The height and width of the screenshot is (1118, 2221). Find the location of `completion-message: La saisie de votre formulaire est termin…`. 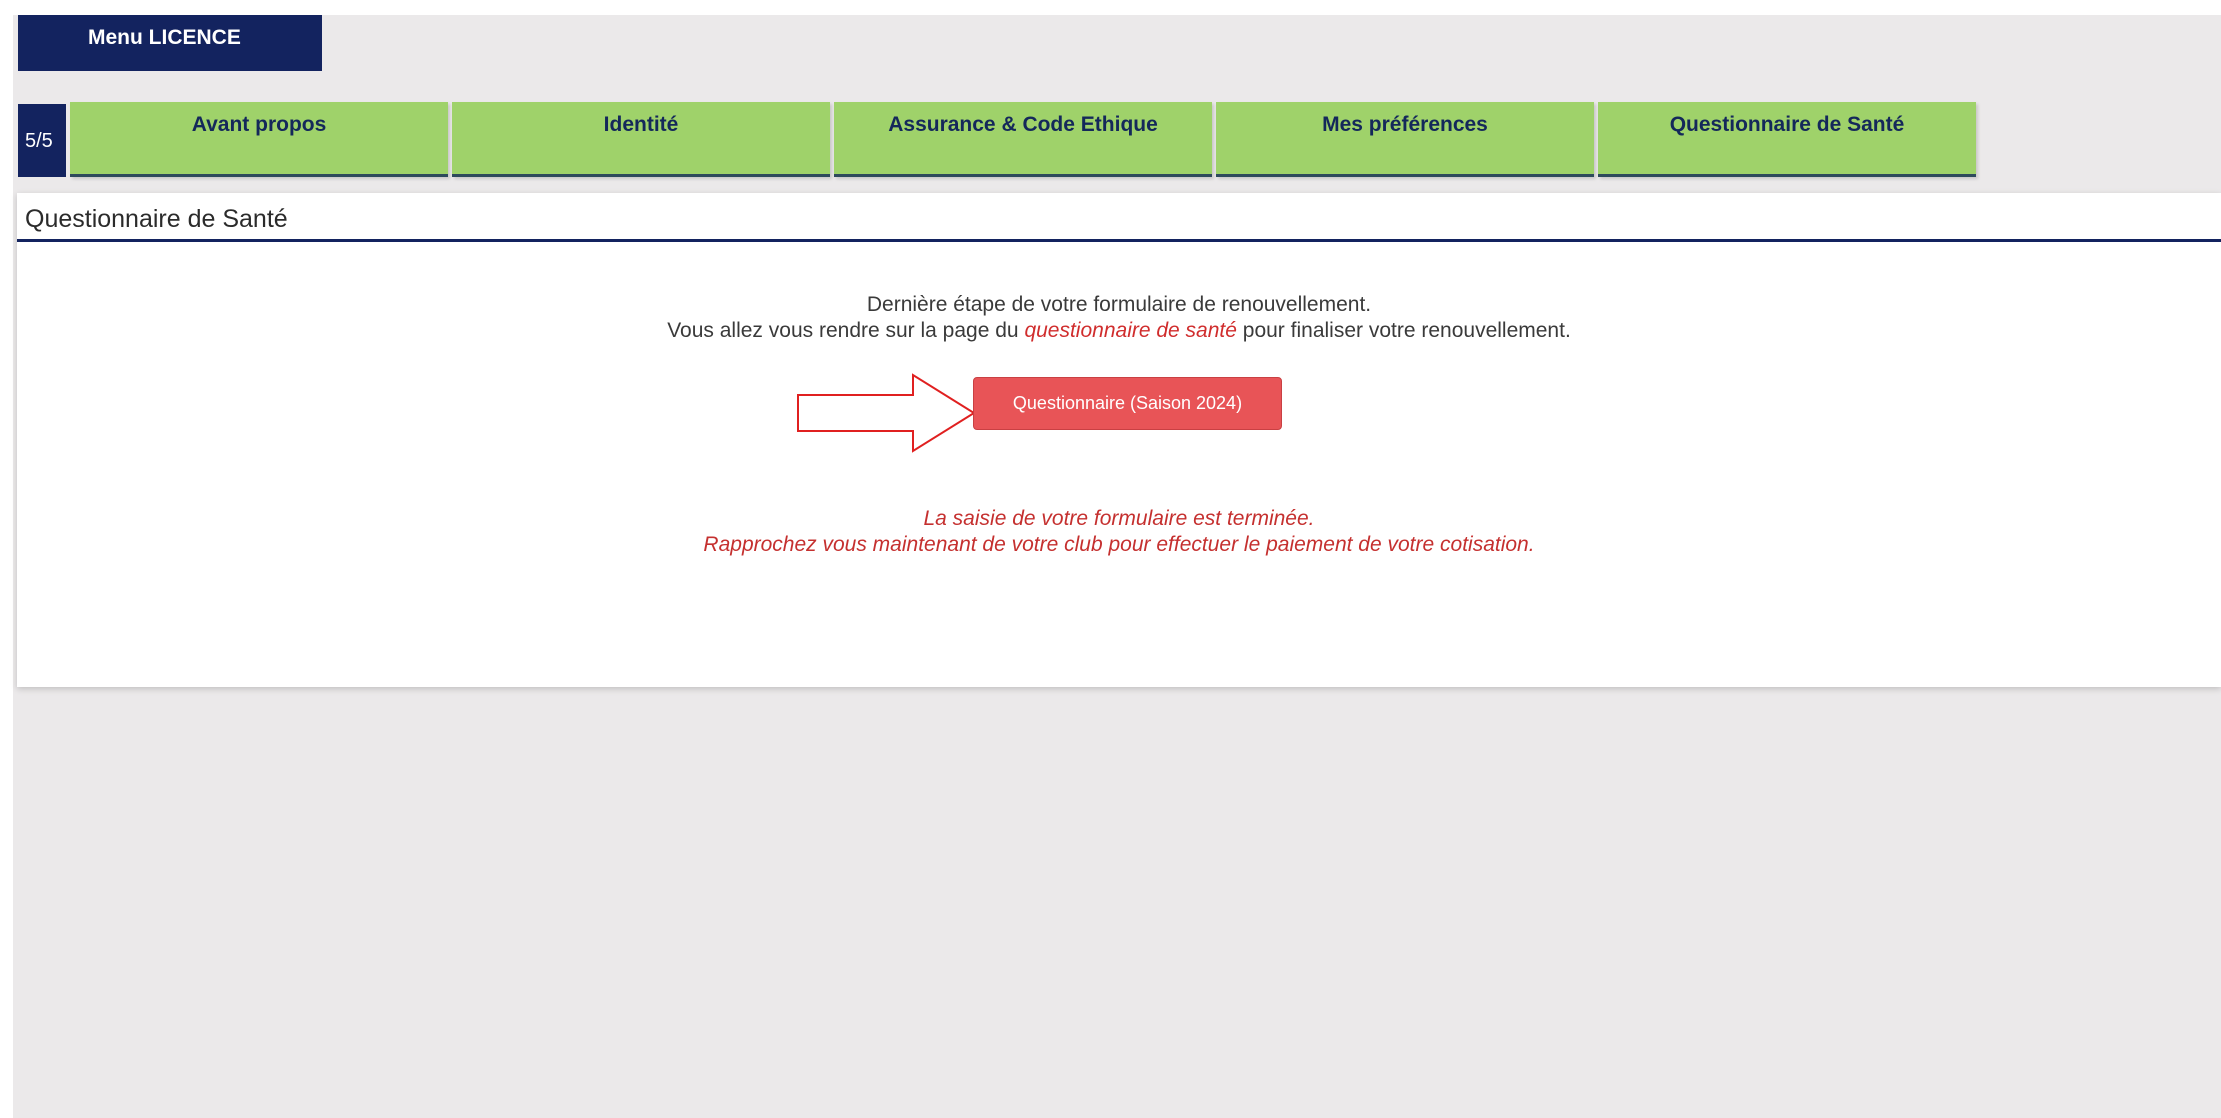

completion-message: La saisie de votre formulaire est termin… is located at coordinates (1119, 532).